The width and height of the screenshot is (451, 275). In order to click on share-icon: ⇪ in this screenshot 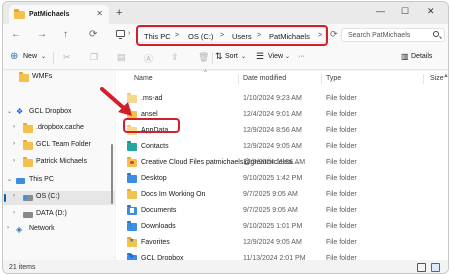, I will do `click(175, 57)`.